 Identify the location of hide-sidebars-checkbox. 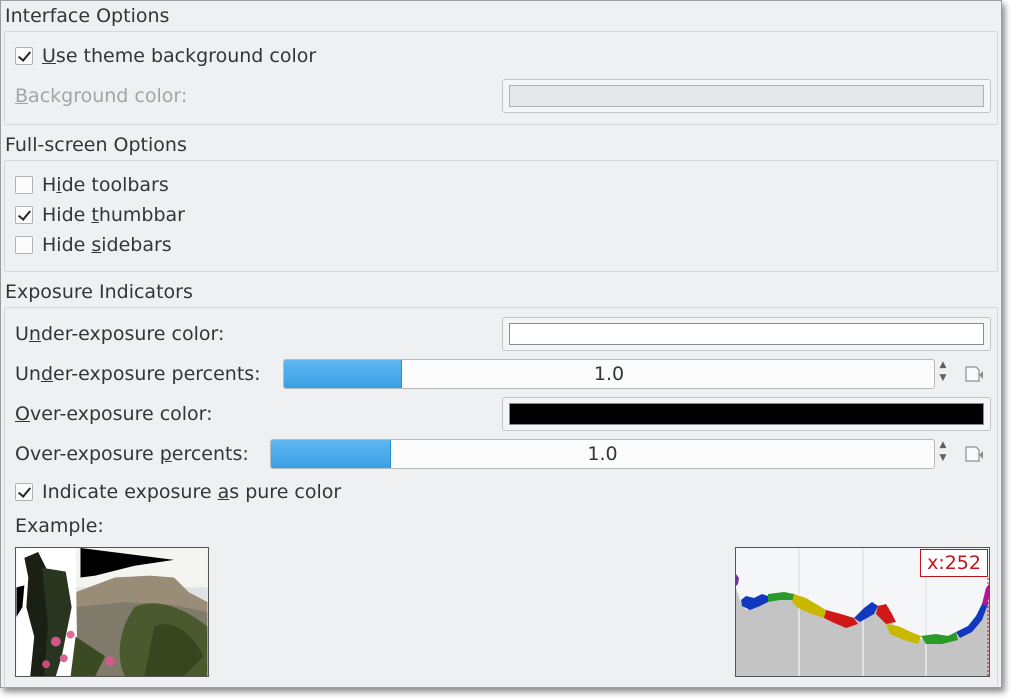
(24, 245).